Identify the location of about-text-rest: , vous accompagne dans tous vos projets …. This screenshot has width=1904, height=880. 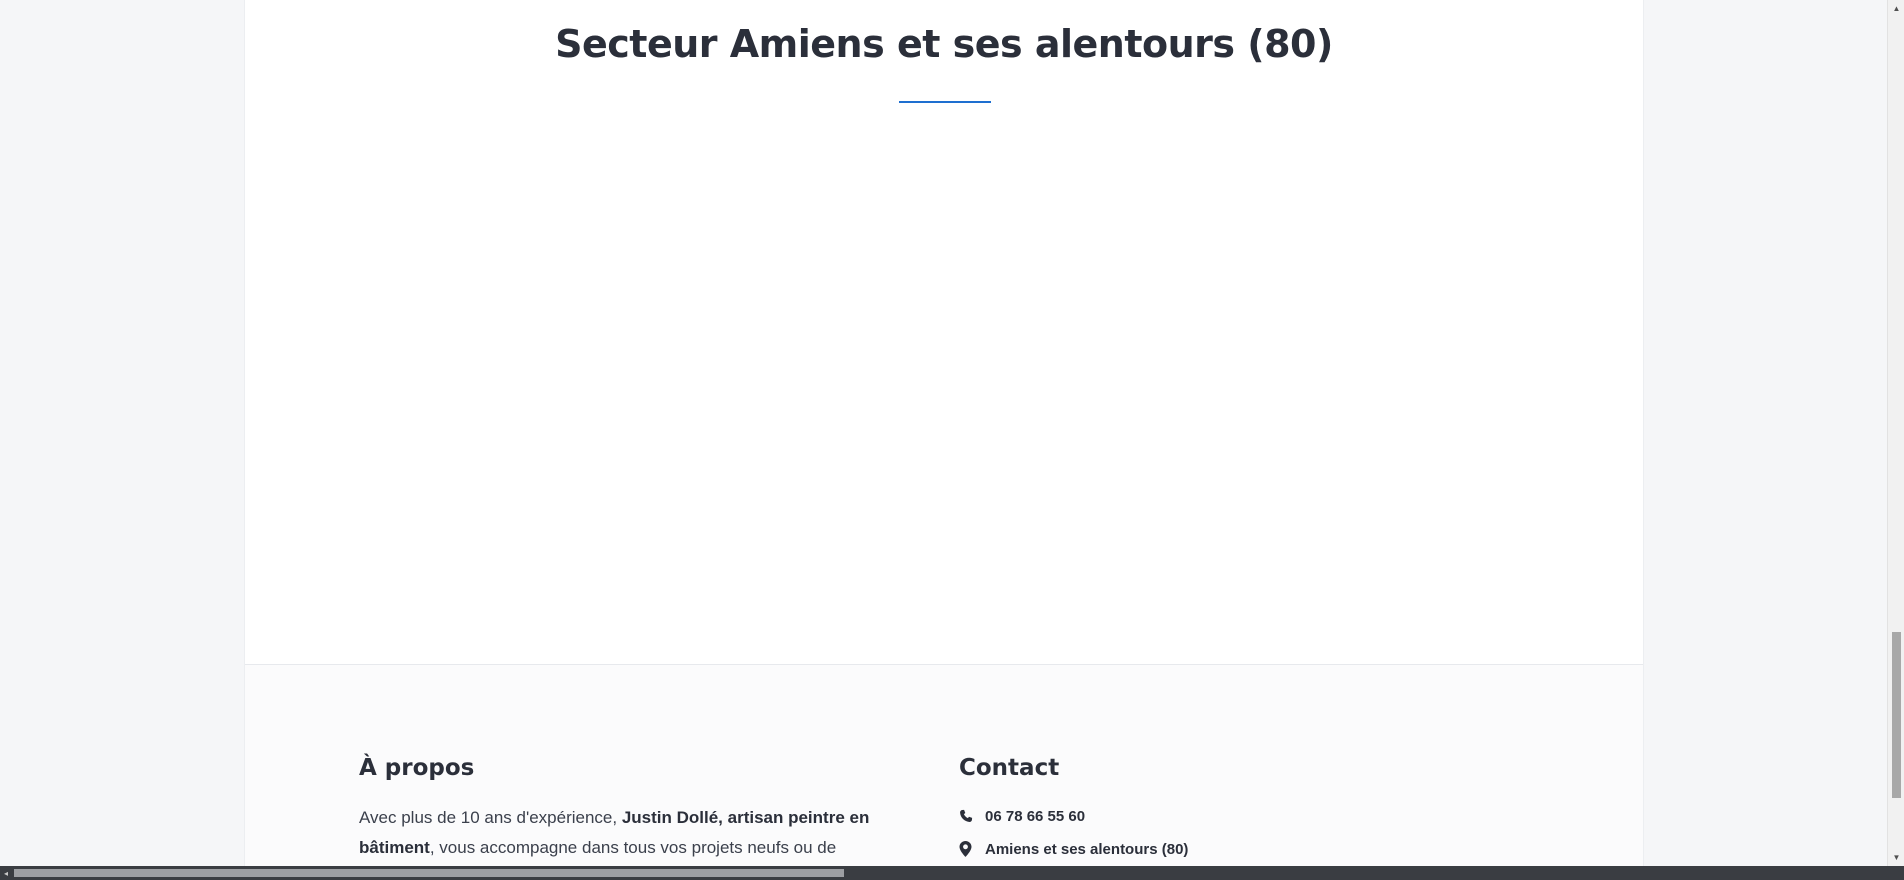
(633, 847).